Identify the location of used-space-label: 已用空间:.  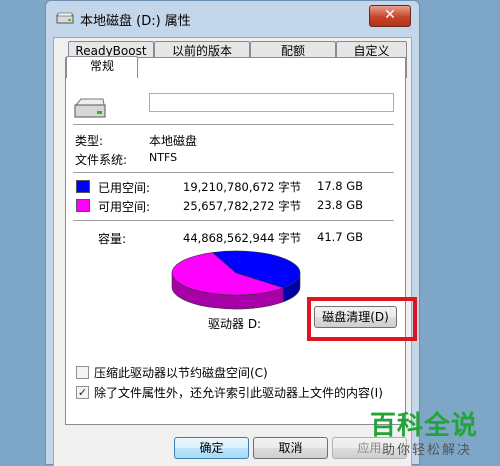
(124, 188).